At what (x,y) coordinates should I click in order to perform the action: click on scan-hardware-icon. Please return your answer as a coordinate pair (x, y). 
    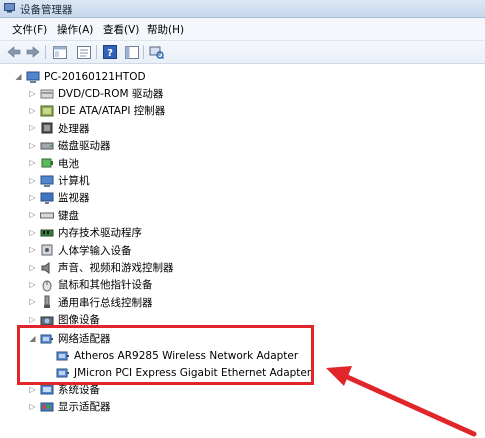
    Looking at the image, I should click on (156, 52).